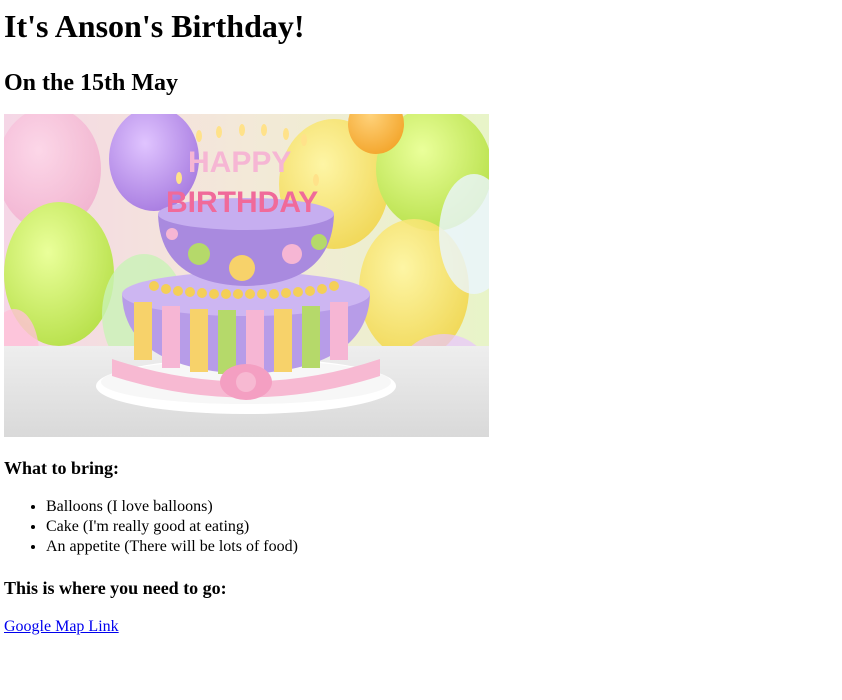 The width and height of the screenshot is (842, 700). Describe the element at coordinates (239, 162) in the screenshot. I see `cake-happy-text: HAPPY` at that location.